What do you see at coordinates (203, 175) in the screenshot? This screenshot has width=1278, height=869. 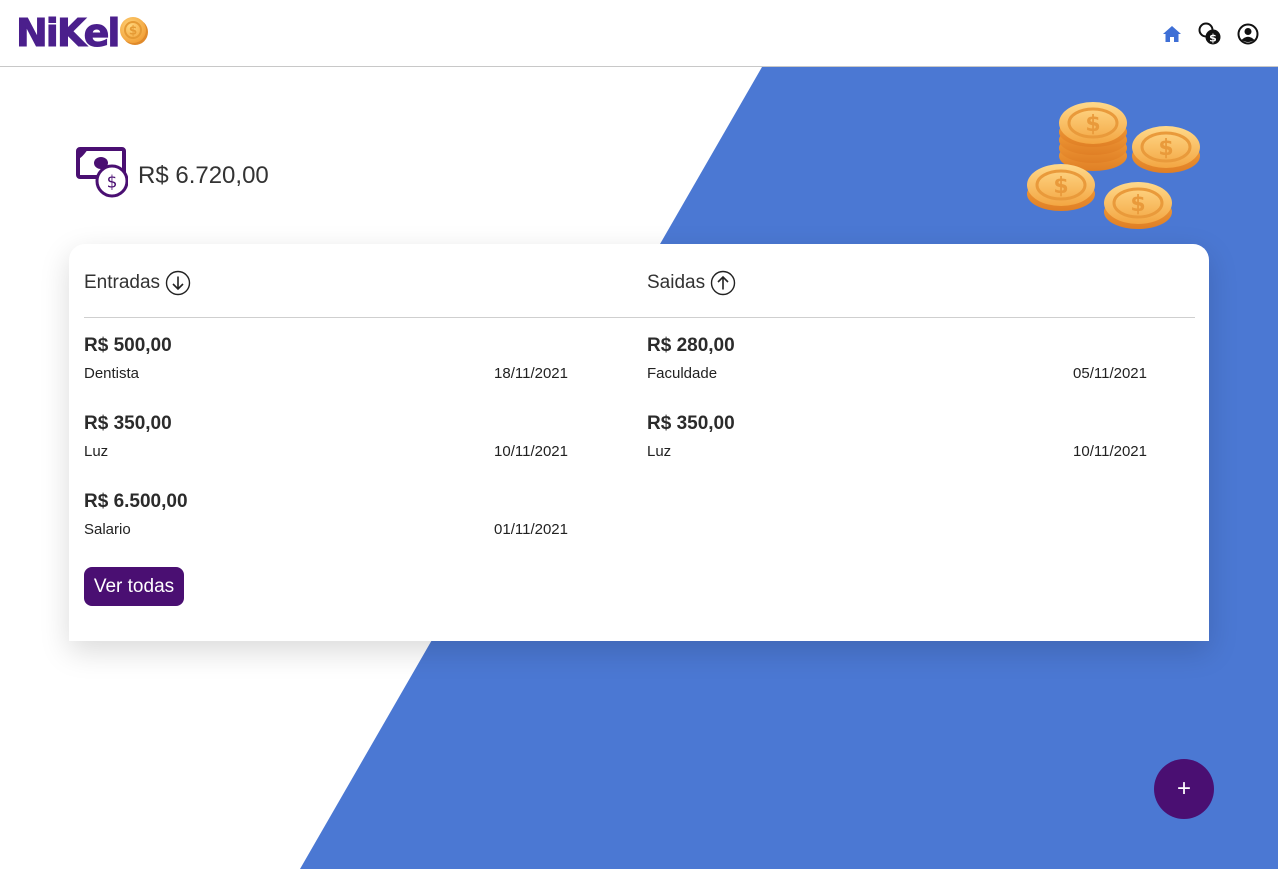 I see `balance-value: R$ 6.720,00` at bounding box center [203, 175].